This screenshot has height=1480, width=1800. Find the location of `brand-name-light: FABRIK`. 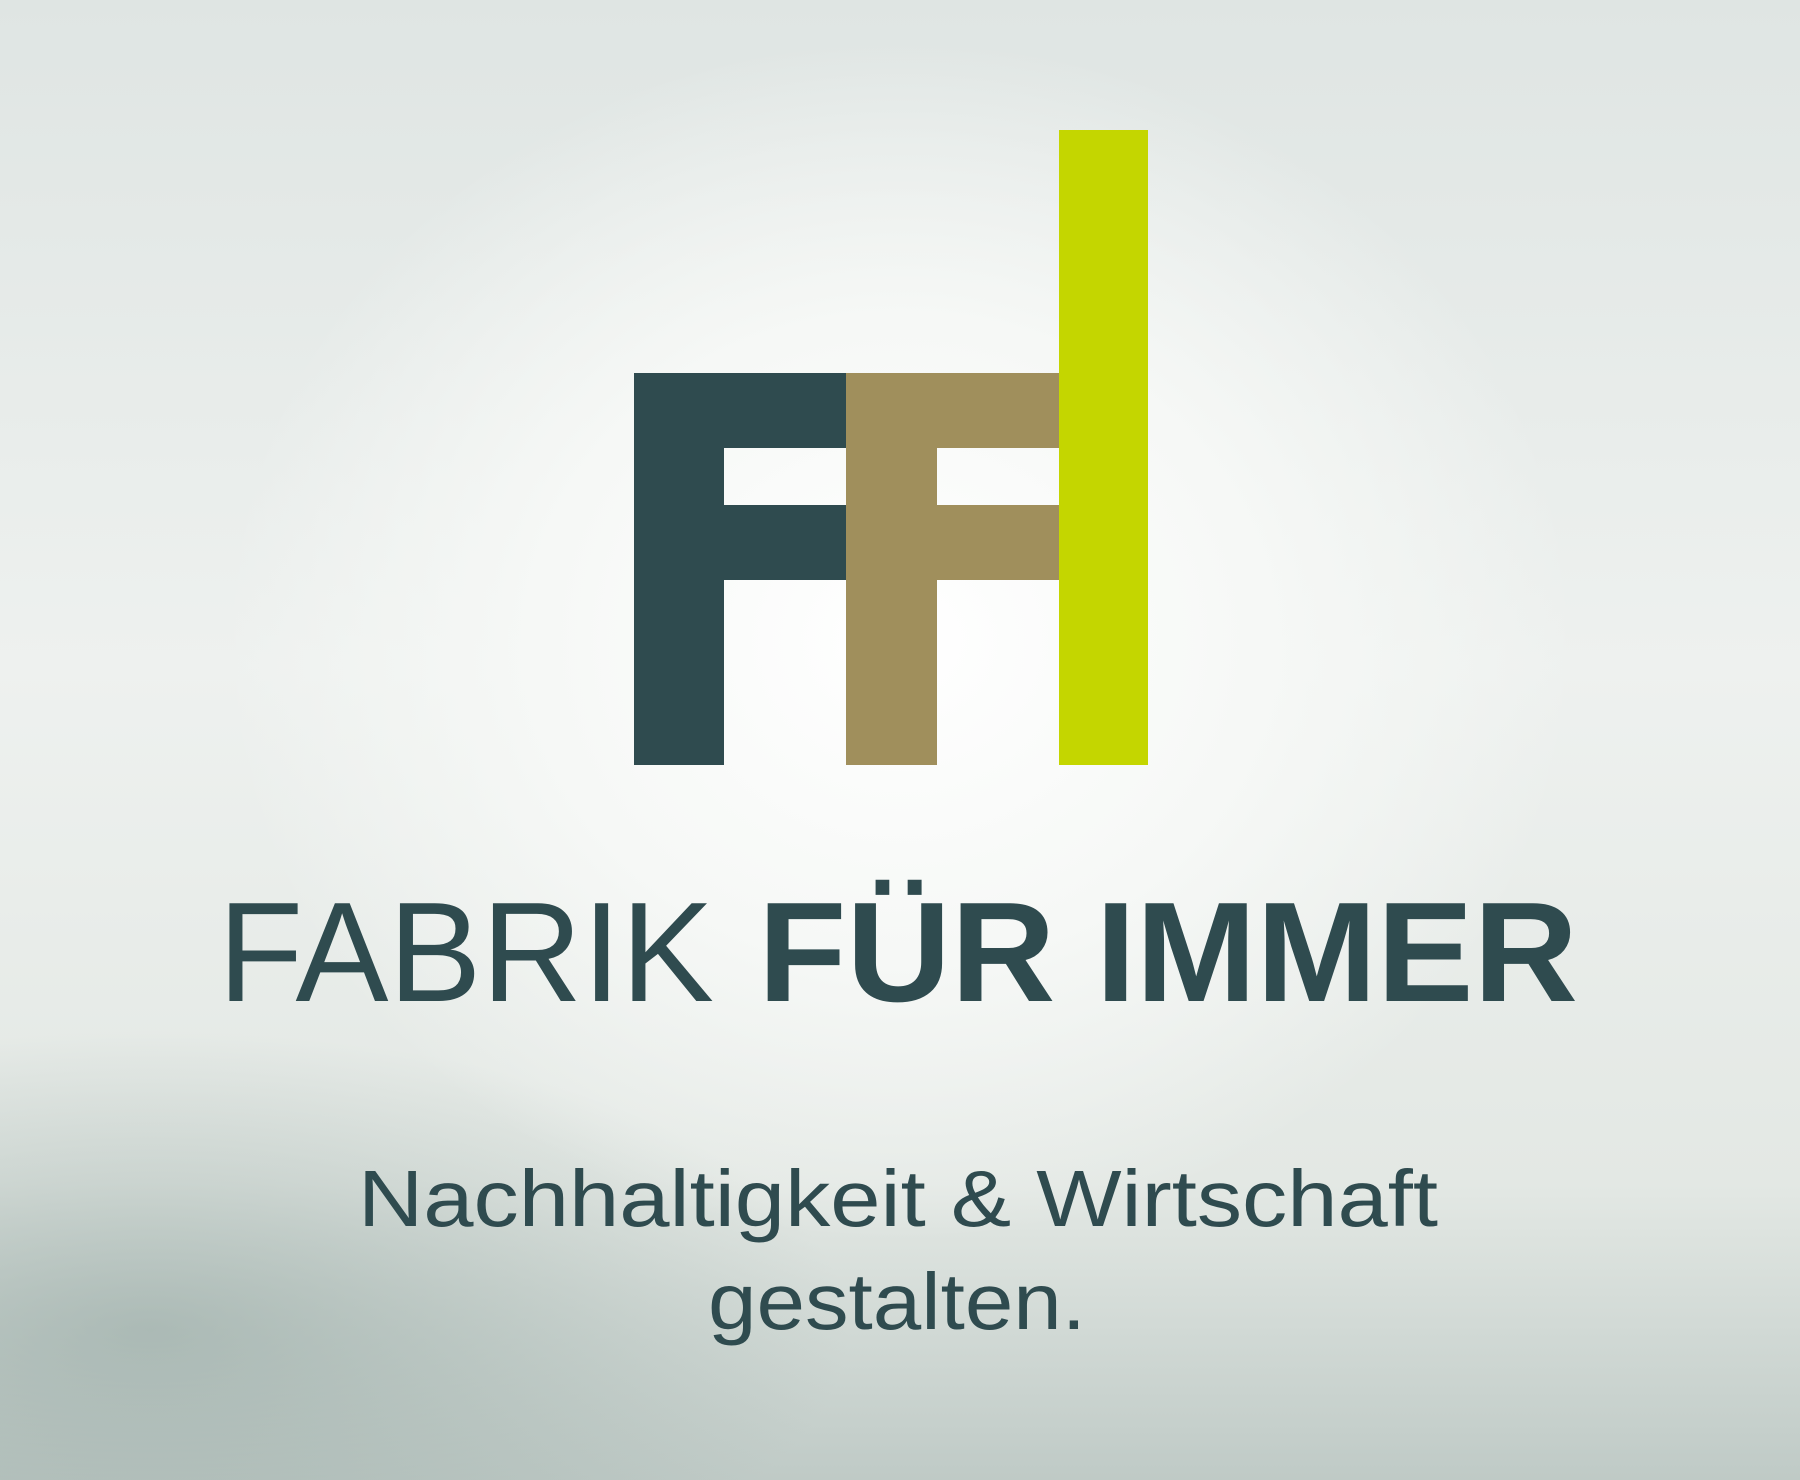

brand-name-light: FABRIK is located at coordinates (466, 952).